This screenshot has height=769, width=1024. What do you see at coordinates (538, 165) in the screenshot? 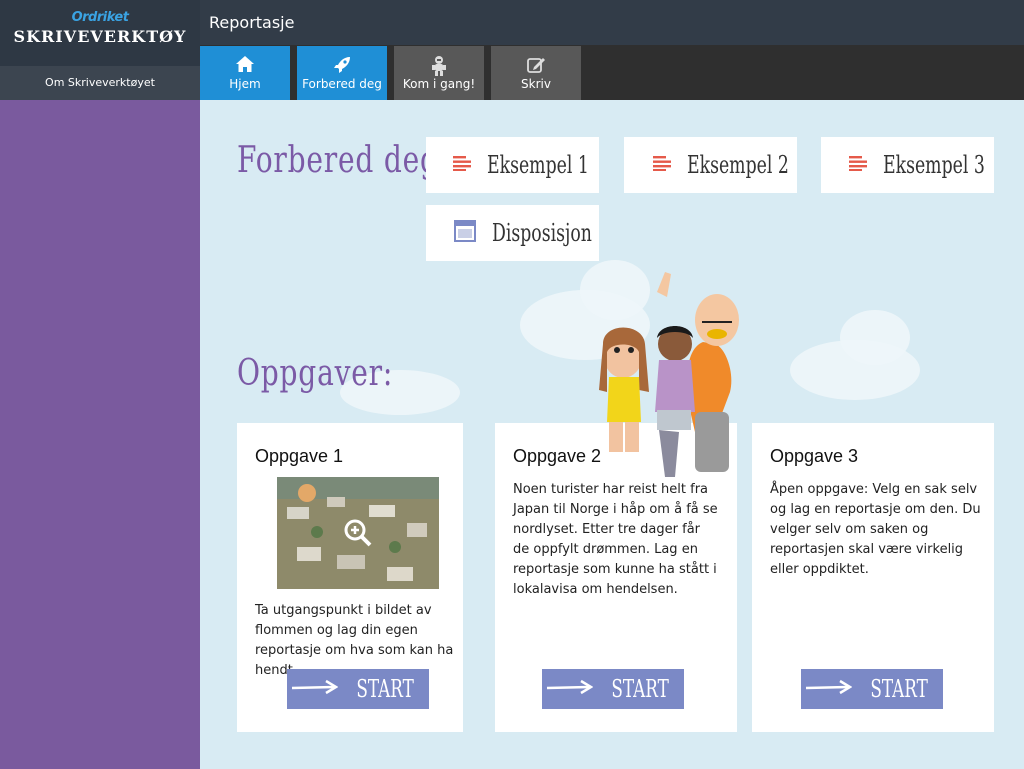
I see `example-1-label: Eksempel 1` at bounding box center [538, 165].